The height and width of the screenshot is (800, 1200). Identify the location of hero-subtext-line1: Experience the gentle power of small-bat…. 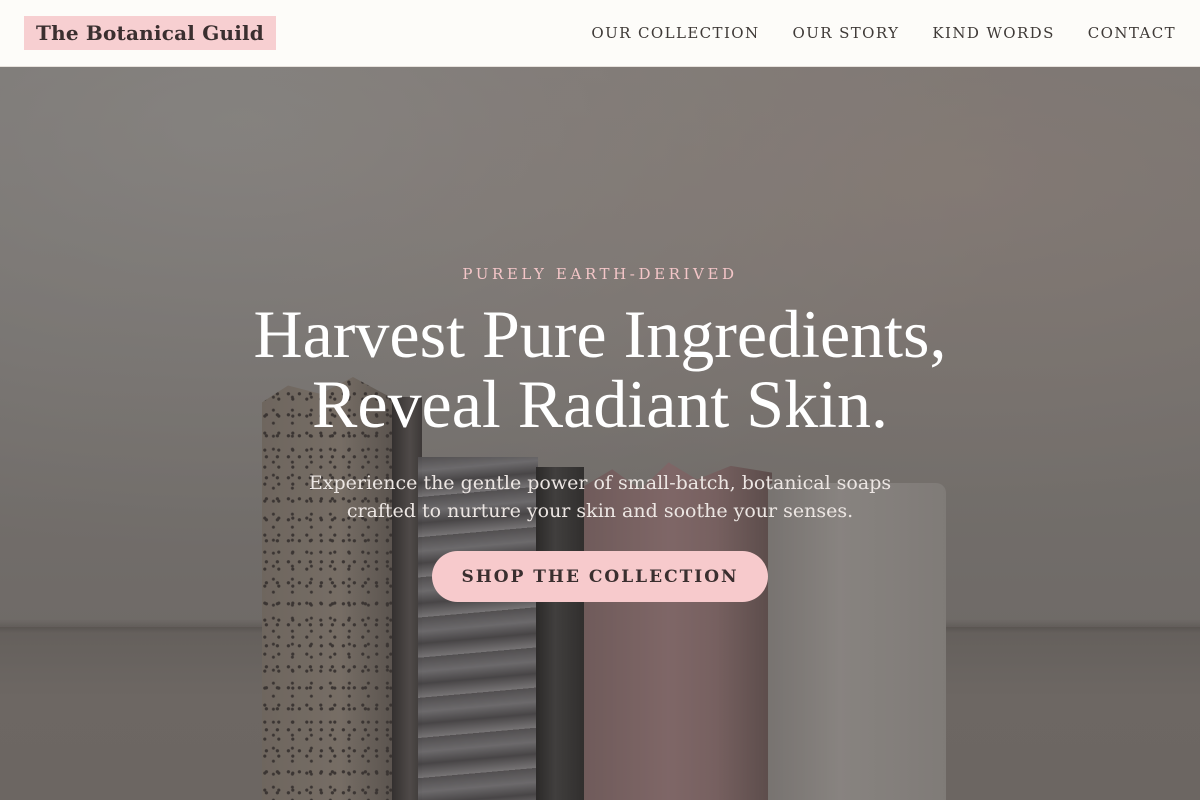
(600, 483).